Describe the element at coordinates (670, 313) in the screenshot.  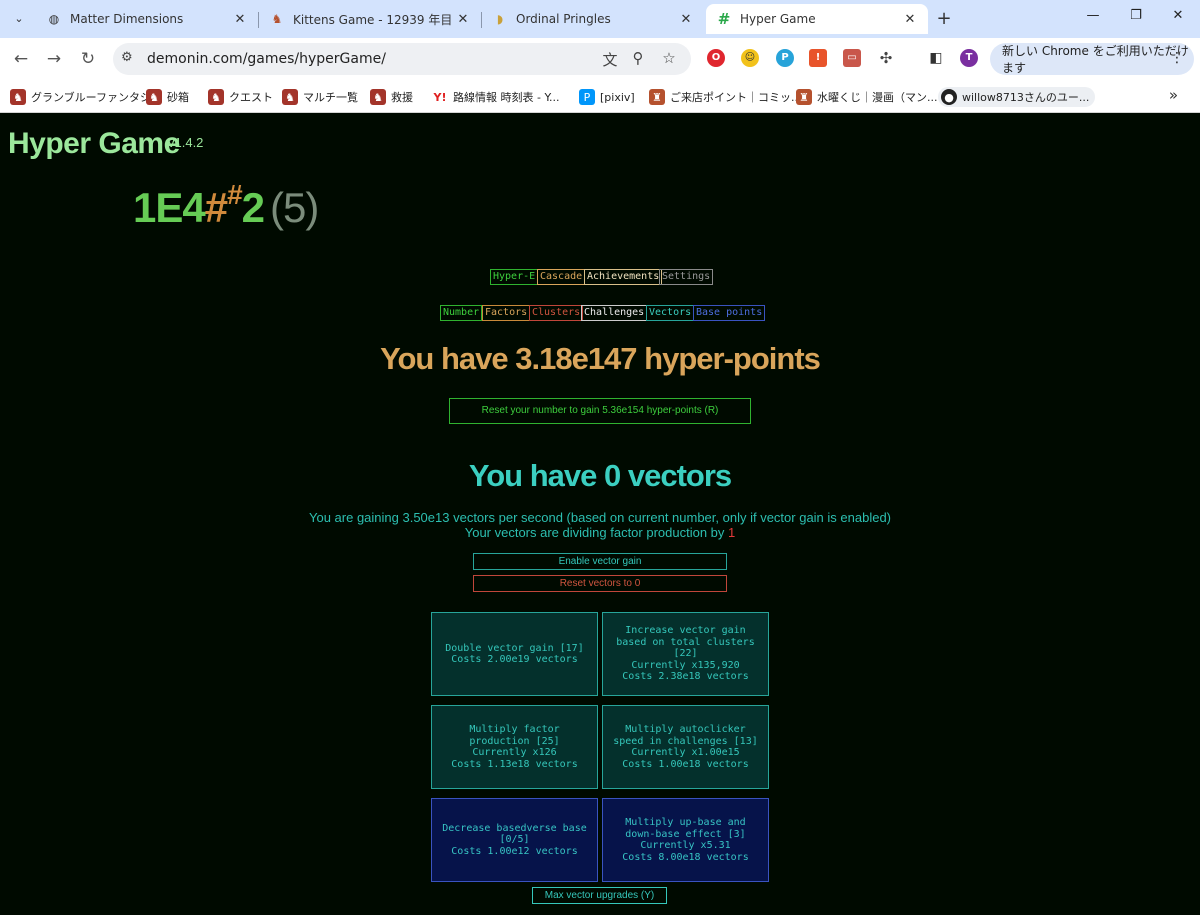
I see `tab-vectors: Vectors` at that location.